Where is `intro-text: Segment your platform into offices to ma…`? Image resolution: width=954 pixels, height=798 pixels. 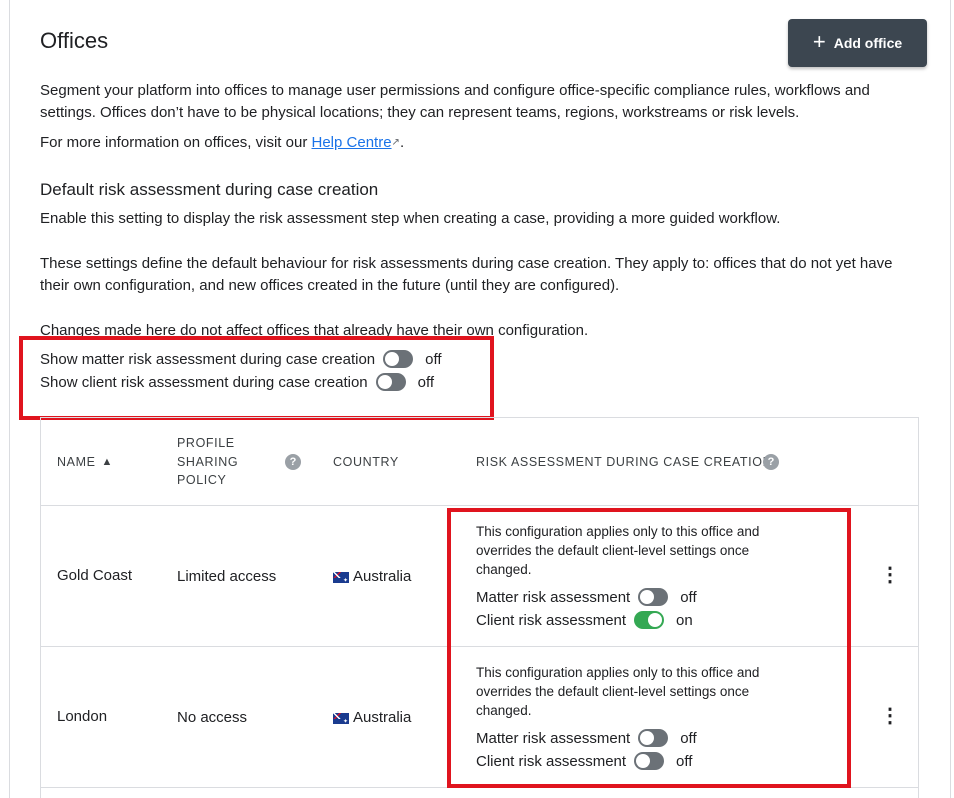 intro-text: Segment your platform into offices to ma… is located at coordinates (455, 101).